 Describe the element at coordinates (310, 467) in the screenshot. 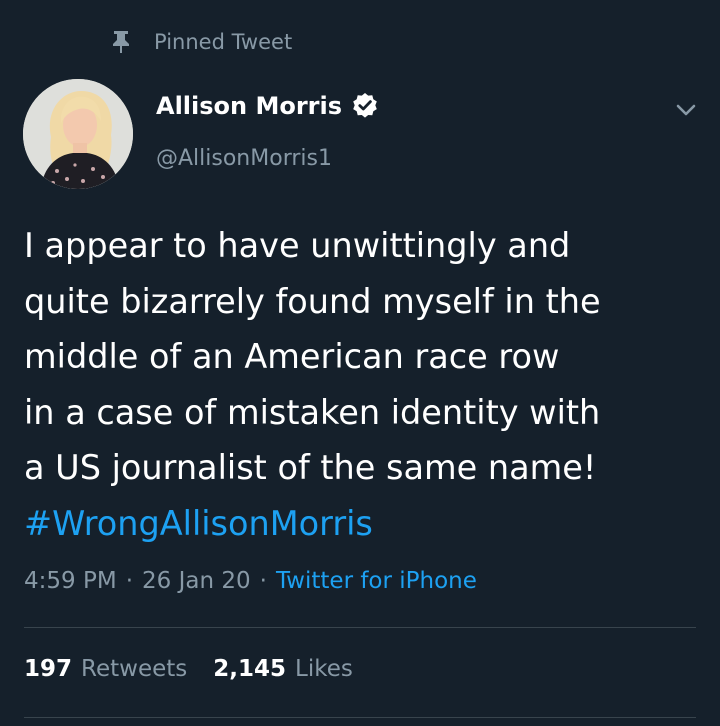

I see `tweet-line: a US journalist of the same name!` at that location.